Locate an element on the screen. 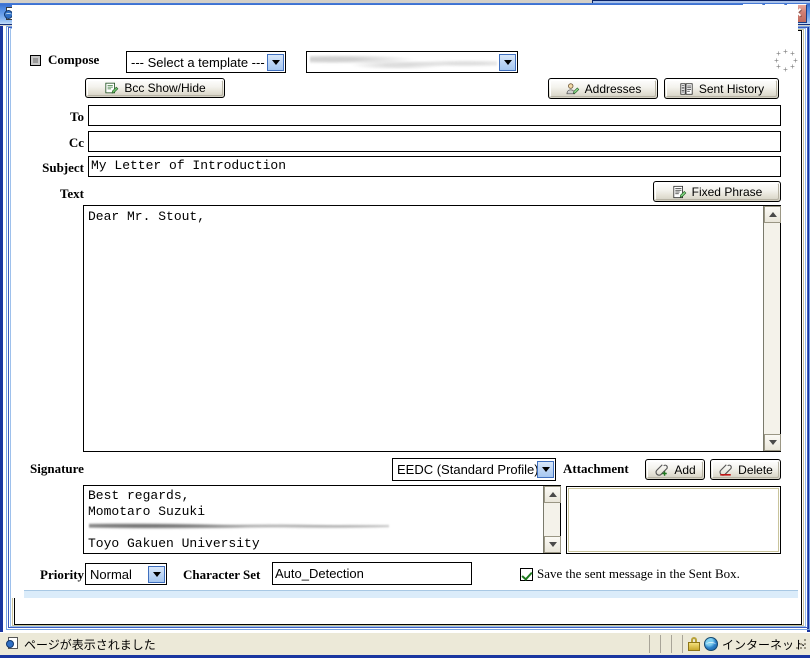 The width and height of the screenshot is (810, 658). bcc-show-hide-button: Bcc Show/Hide is located at coordinates (155, 88).